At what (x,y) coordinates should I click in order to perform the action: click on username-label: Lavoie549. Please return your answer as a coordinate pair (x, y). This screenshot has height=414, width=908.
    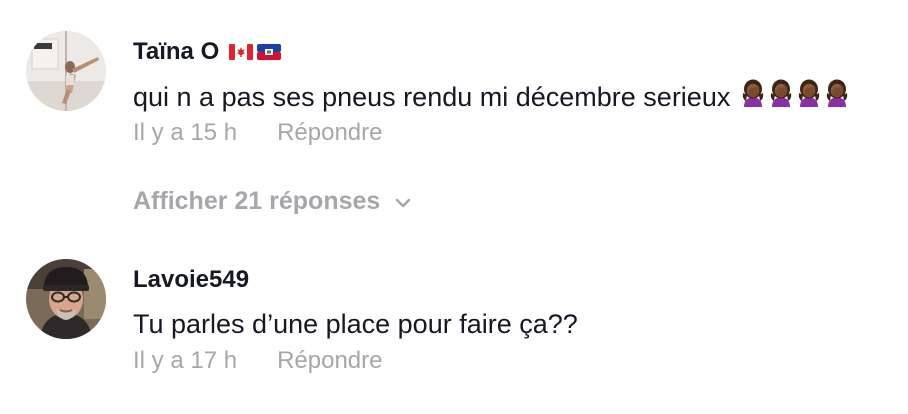
    Looking at the image, I should click on (191, 279).